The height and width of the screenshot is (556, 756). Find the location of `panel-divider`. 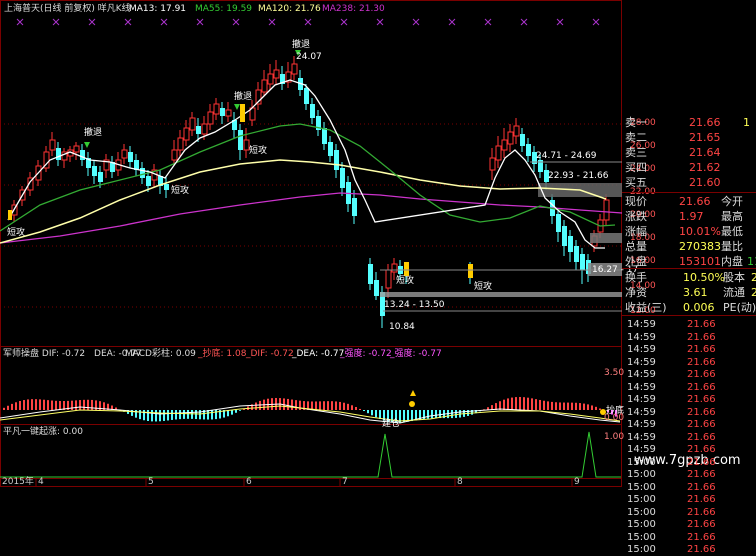

panel-divider is located at coordinates (689, 268).